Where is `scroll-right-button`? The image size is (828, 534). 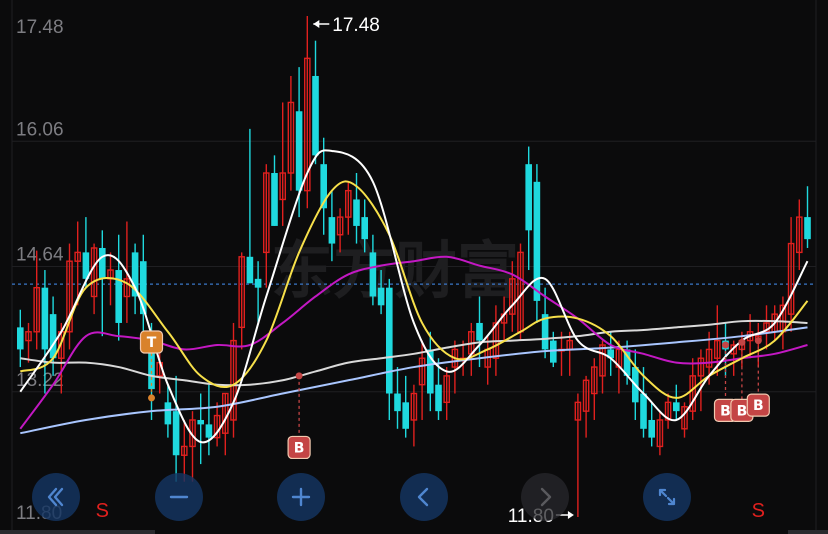 scroll-right-button is located at coordinates (545, 497).